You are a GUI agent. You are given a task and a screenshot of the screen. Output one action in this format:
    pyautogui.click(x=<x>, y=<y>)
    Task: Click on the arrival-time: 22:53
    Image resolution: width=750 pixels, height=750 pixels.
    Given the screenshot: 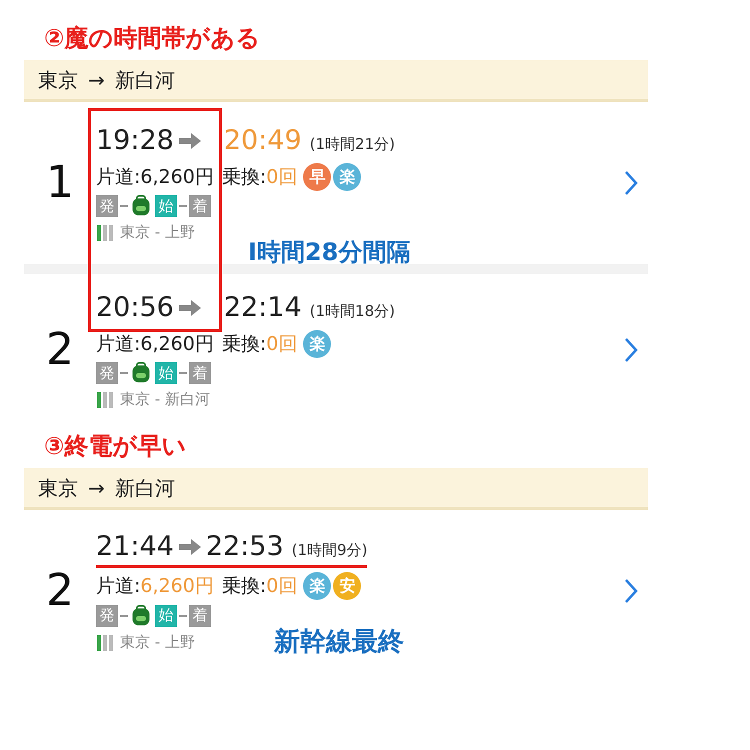 What is the action you would take?
    pyautogui.click(x=245, y=547)
    